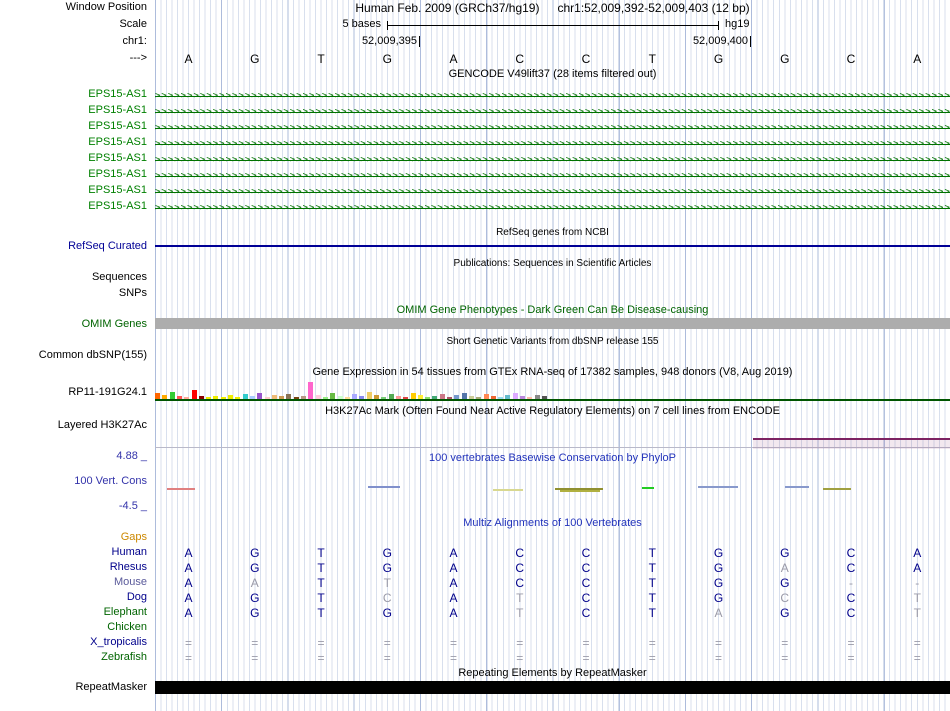  What do you see at coordinates (73, 627) in the screenshot?
I see `alignment-species-label: Chicken` at bounding box center [73, 627].